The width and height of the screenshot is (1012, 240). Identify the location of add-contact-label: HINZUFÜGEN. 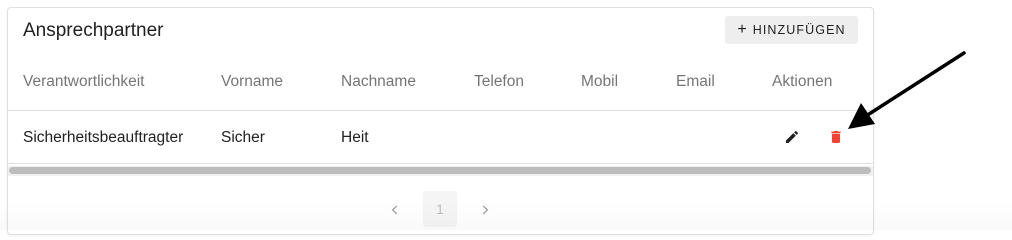
(799, 30).